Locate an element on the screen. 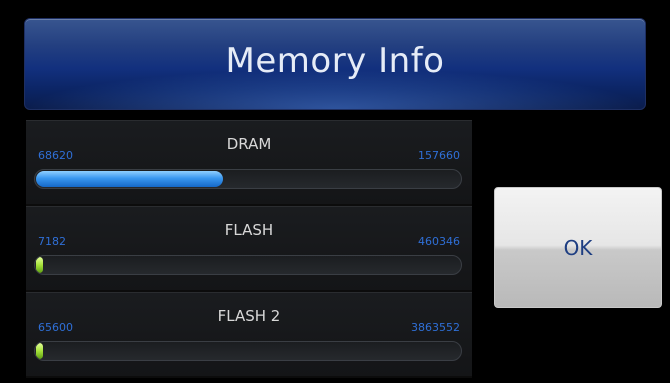 The image size is (670, 383). memory-label-flash2: FLASH 2 is located at coordinates (249, 316).